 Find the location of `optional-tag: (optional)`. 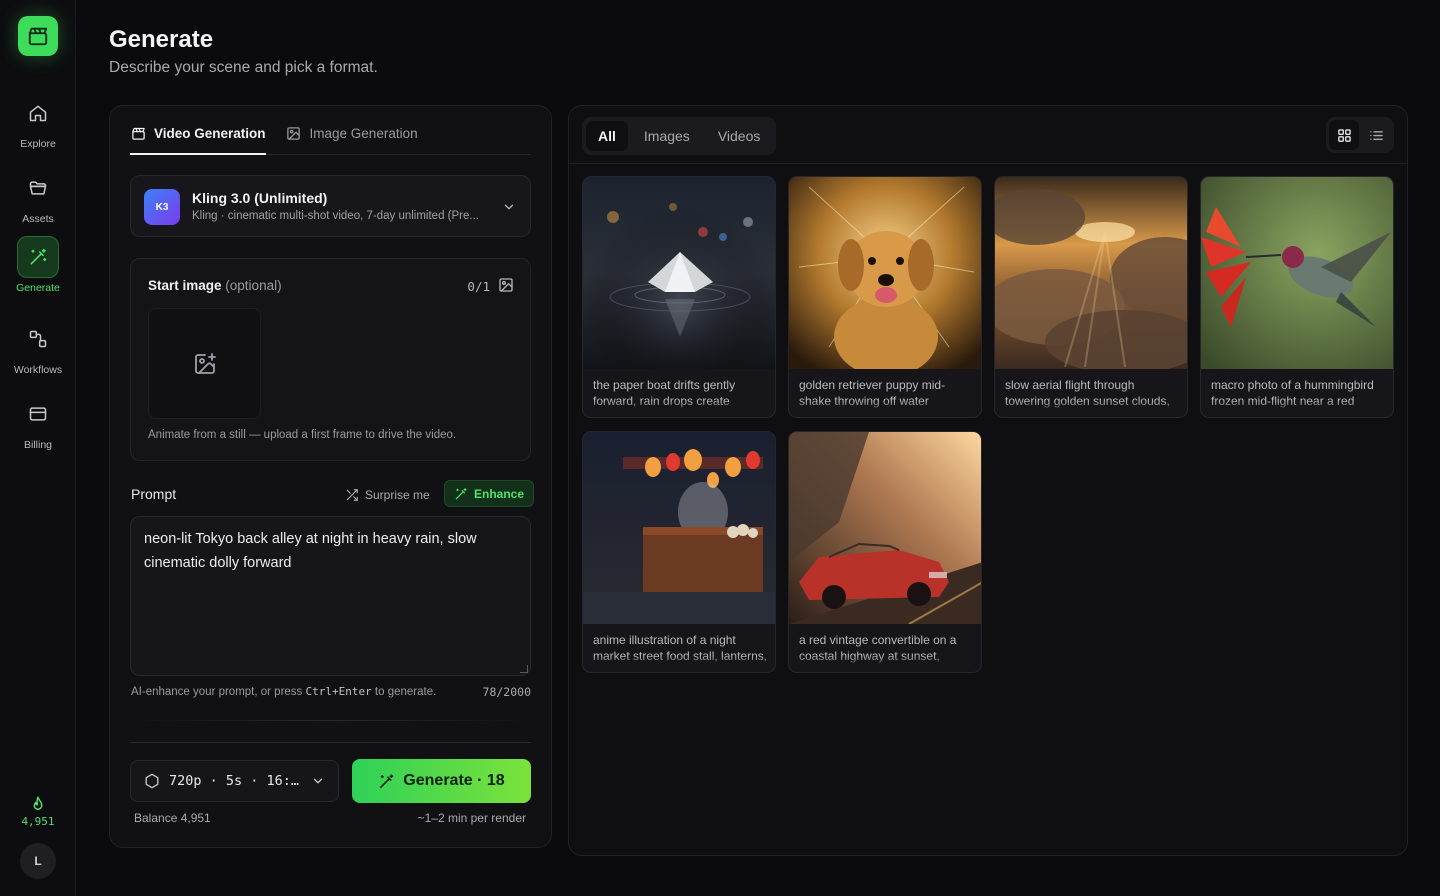

optional-tag: (optional) is located at coordinates (253, 285).